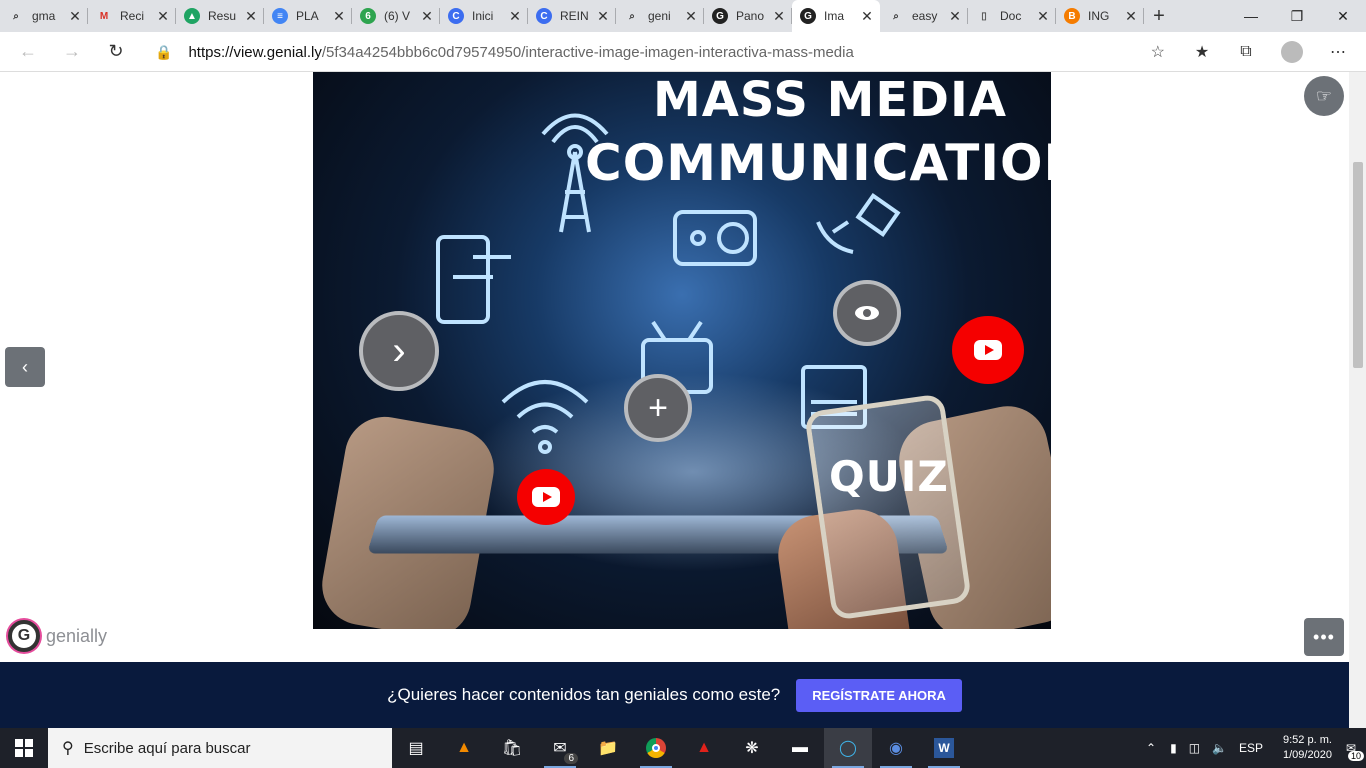 This screenshot has width=1366, height=768. What do you see at coordinates (1194, 748) in the screenshot?
I see `network-icon: ◫` at bounding box center [1194, 748].